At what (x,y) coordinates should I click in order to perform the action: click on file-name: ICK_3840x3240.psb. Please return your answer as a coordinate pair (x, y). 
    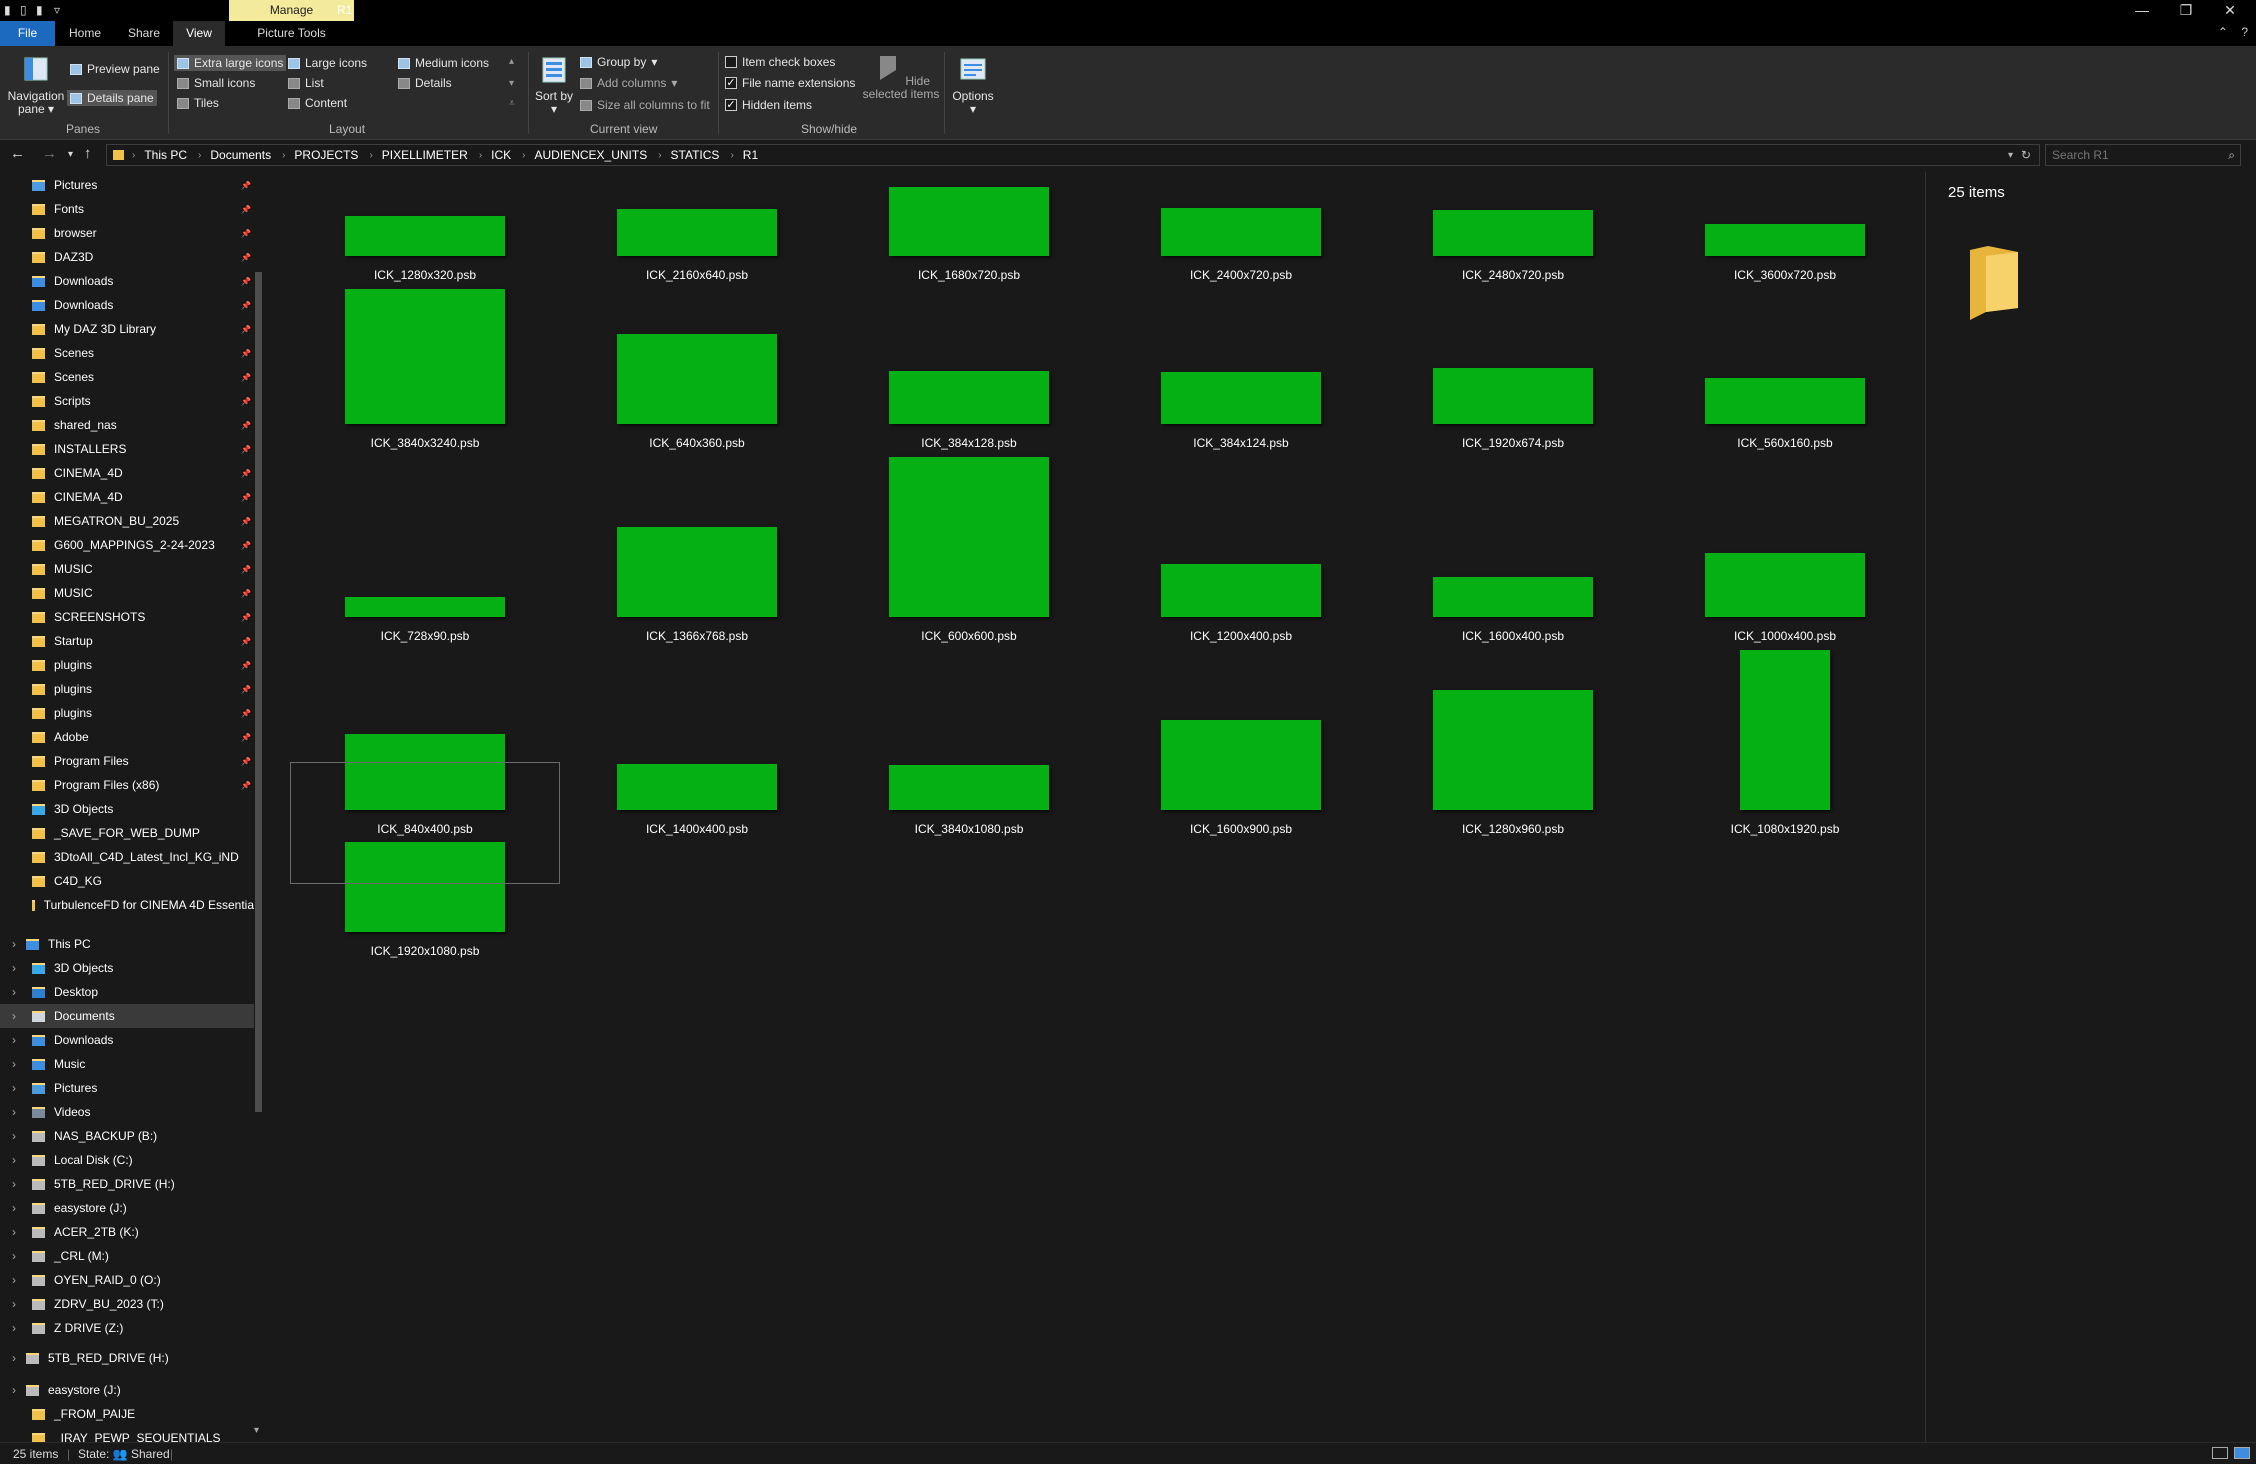
    Looking at the image, I should click on (425, 443).